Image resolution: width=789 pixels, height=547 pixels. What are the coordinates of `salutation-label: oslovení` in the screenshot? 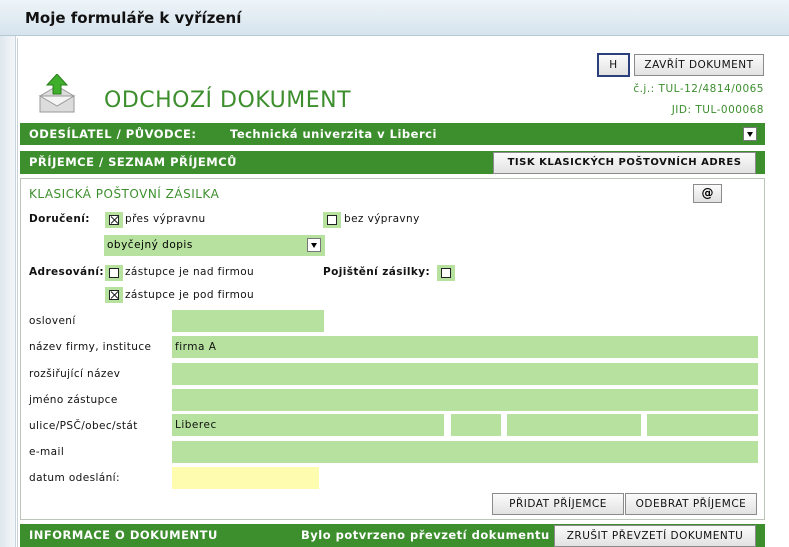 It's located at (52, 321).